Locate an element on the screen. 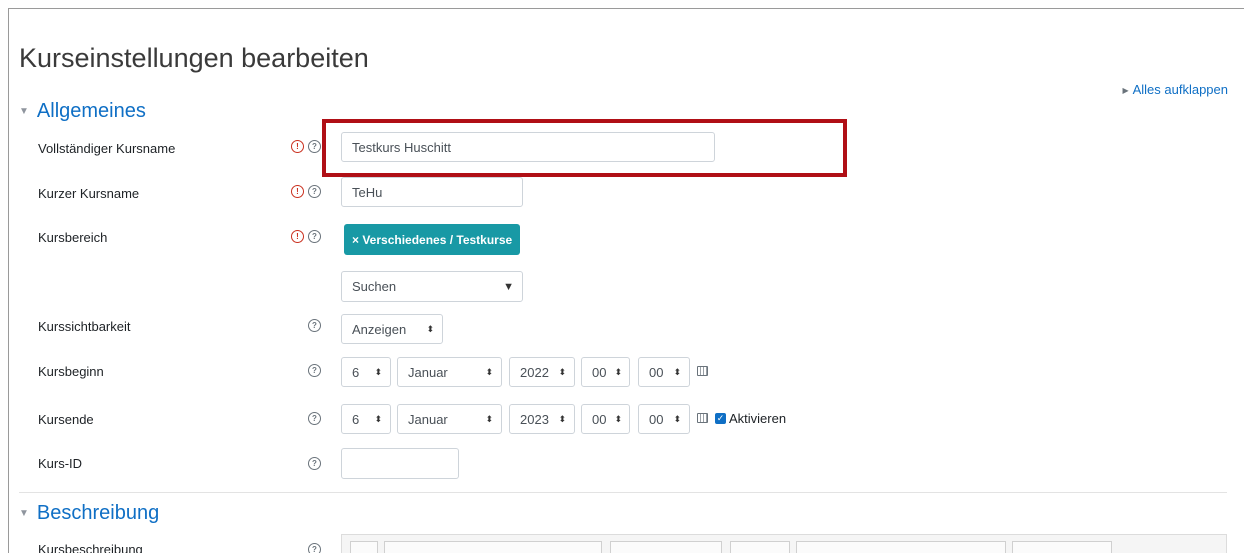 Image resolution: width=1244 pixels, height=553 pixels. section-description-title: Beschreibung is located at coordinates (98, 513).